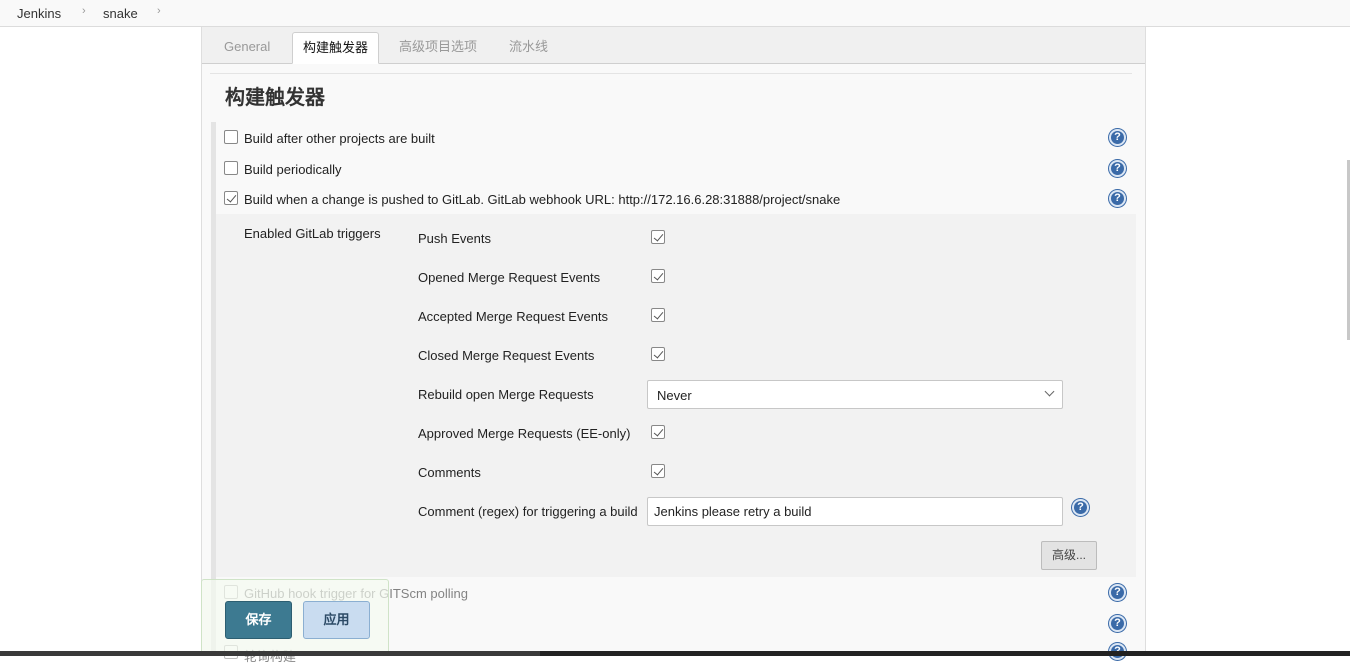 The image size is (1350, 665). What do you see at coordinates (658, 432) in the screenshot?
I see `approved-mr-checkbox` at bounding box center [658, 432].